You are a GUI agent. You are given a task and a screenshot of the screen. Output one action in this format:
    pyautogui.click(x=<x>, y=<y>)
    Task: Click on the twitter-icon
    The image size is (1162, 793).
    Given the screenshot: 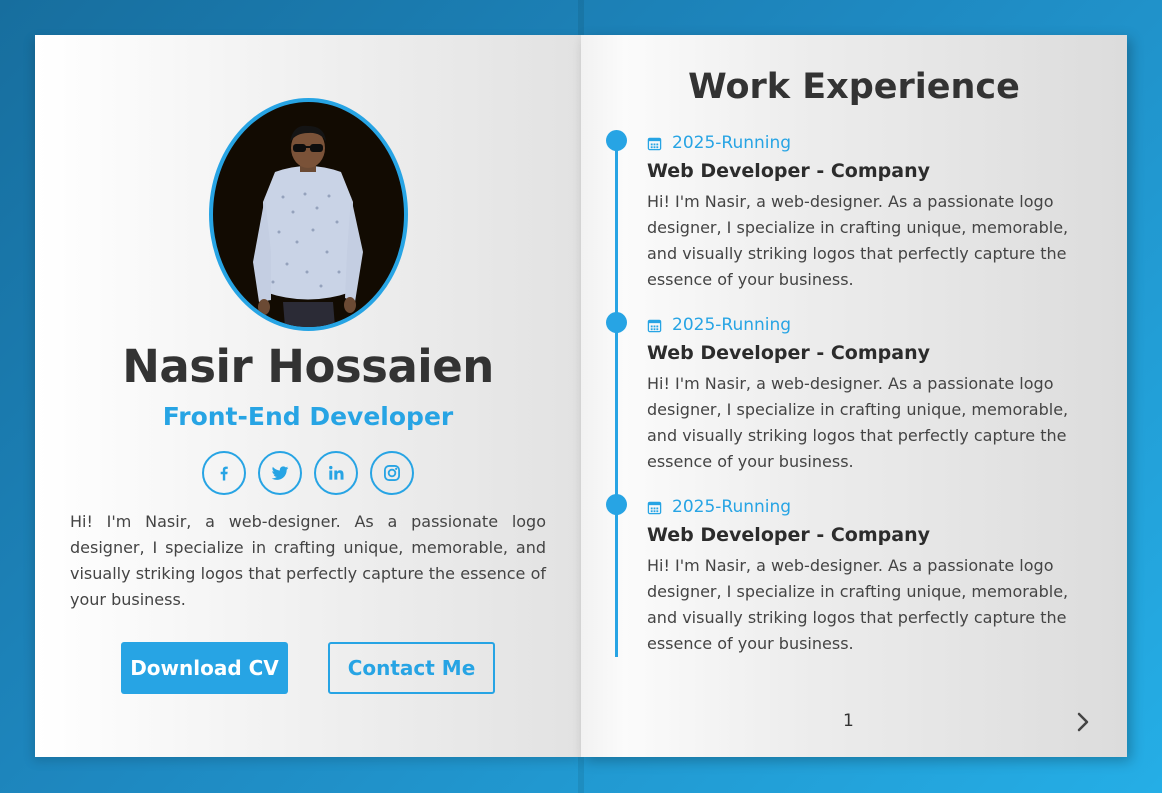 What is the action you would take?
    pyautogui.click(x=280, y=473)
    